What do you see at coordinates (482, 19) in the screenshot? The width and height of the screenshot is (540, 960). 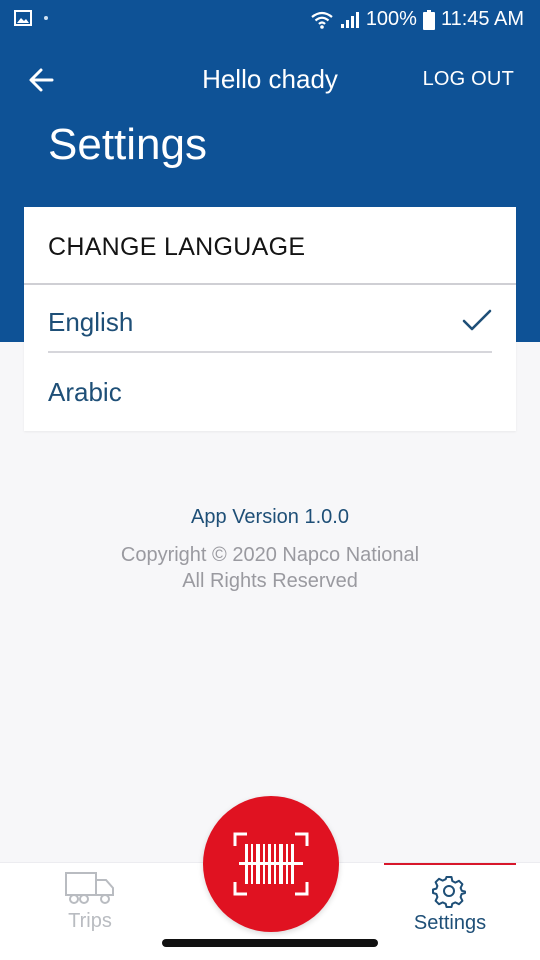 I see `clock: 11:45 AM` at bounding box center [482, 19].